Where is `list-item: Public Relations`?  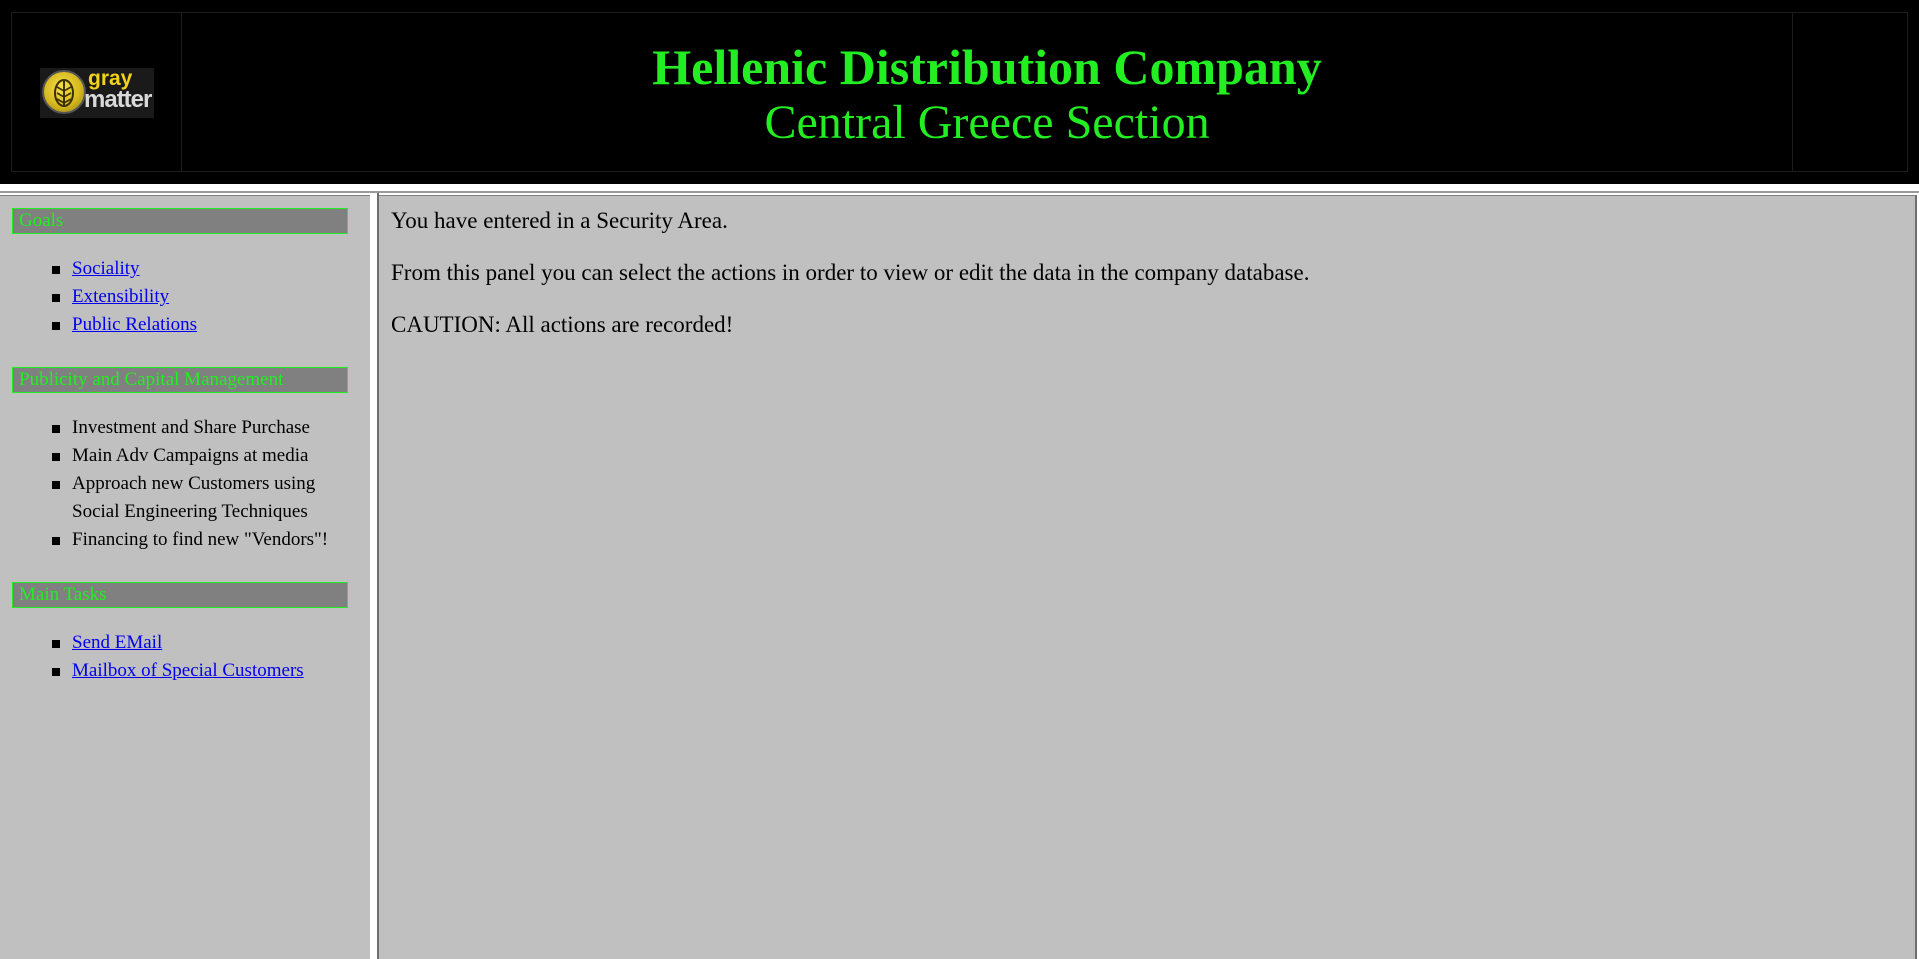
list-item: Public Relations is located at coordinates (176, 325).